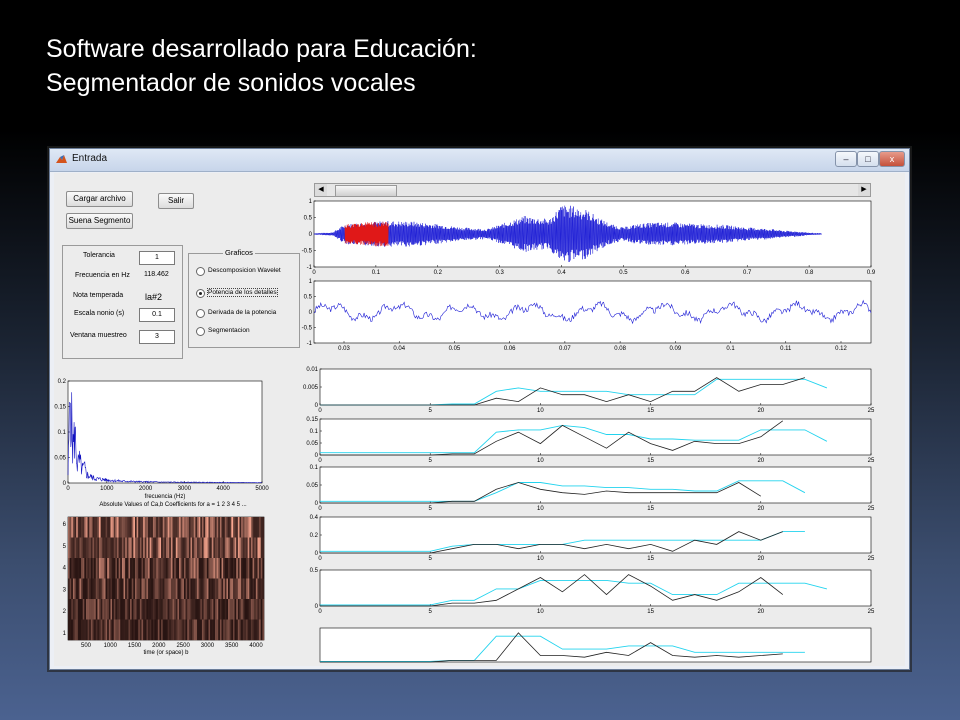 The height and width of the screenshot is (720, 960). What do you see at coordinates (62, 382) in the screenshot?
I see `spectrum-ytick-label: 0.2` at bounding box center [62, 382].